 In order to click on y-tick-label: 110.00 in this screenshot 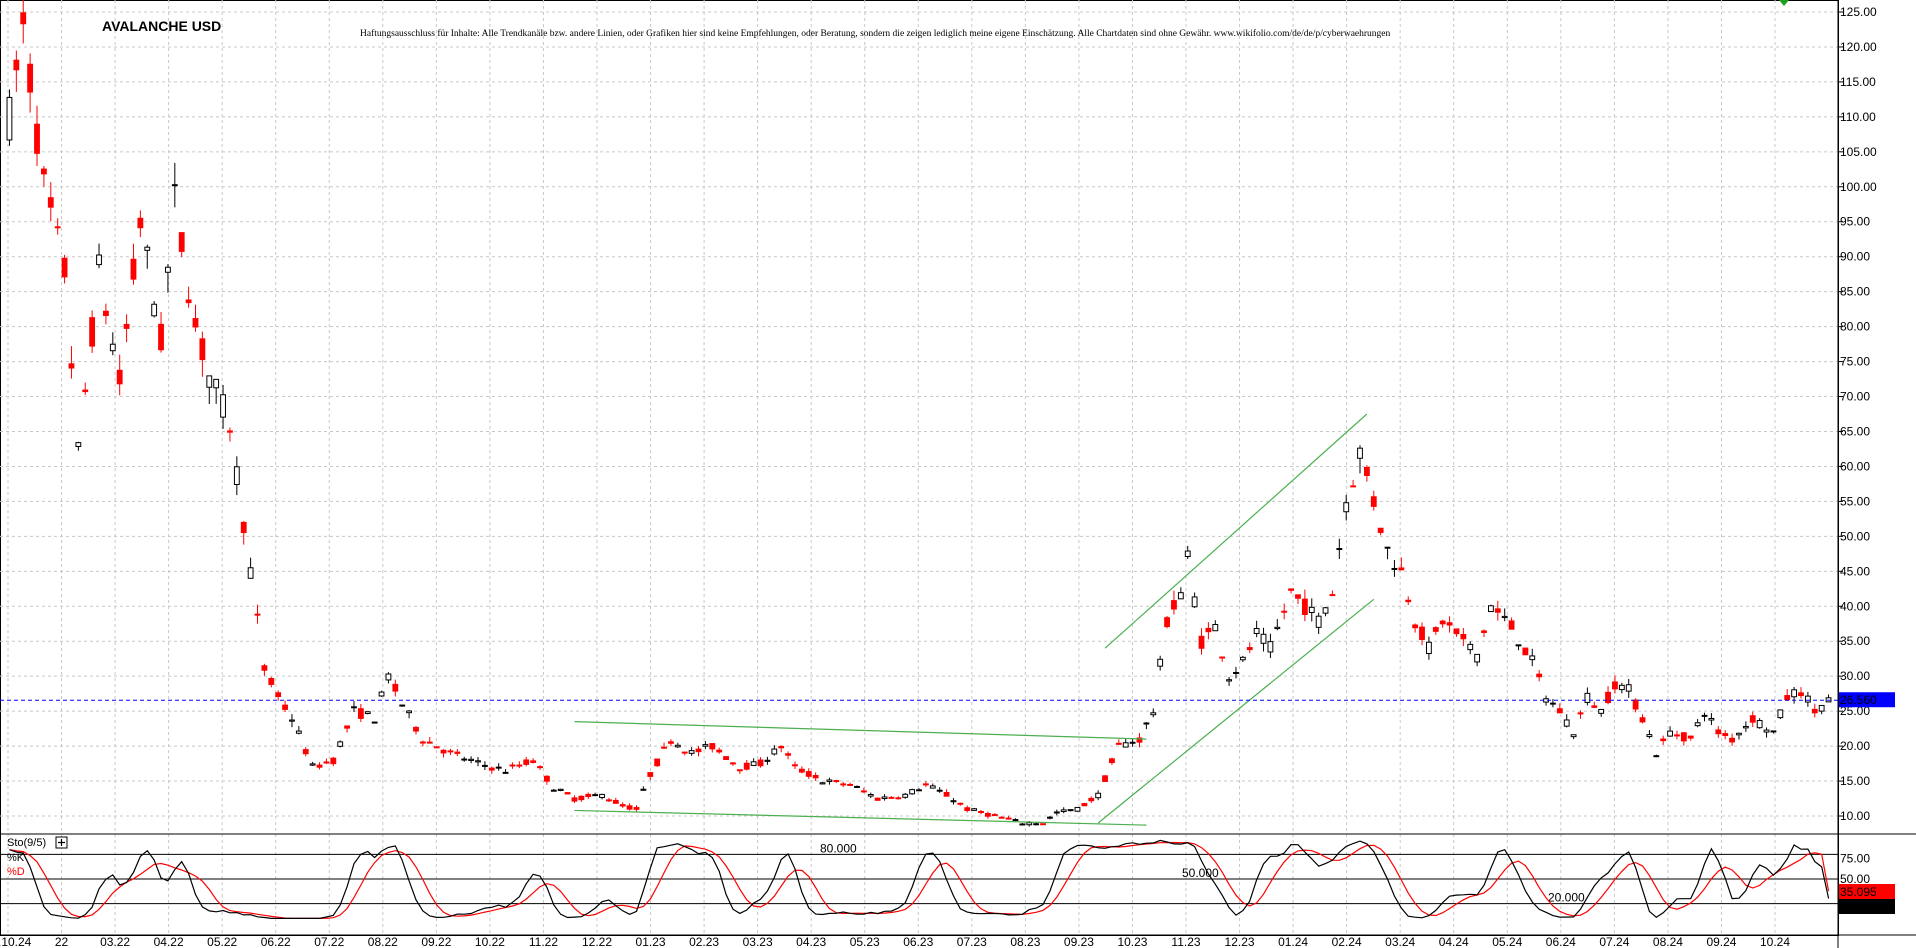, I will do `click(1858, 117)`.